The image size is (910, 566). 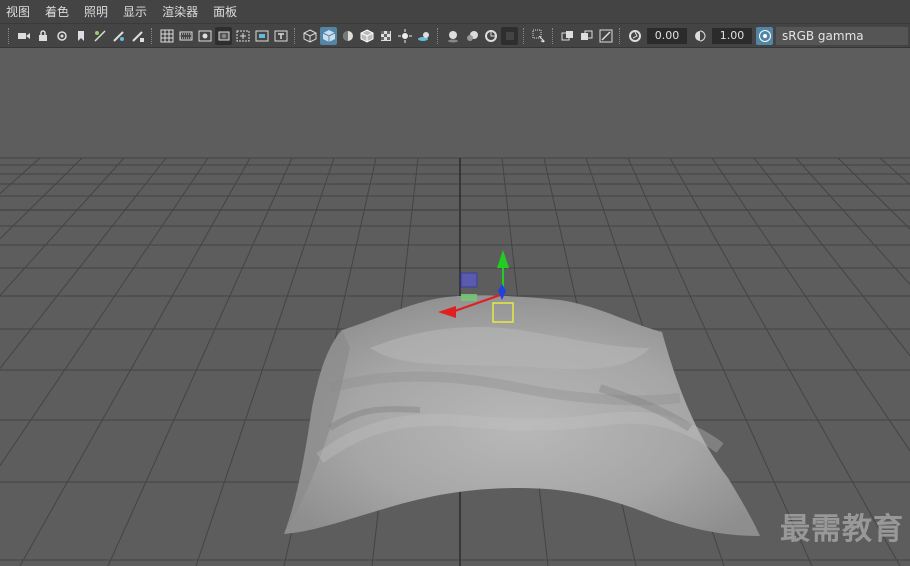 I want to click on film-gate-icon, so click(x=185, y=36).